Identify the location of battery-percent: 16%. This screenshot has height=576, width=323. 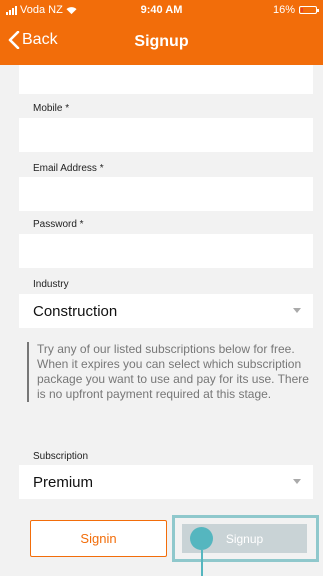
(283, 10).